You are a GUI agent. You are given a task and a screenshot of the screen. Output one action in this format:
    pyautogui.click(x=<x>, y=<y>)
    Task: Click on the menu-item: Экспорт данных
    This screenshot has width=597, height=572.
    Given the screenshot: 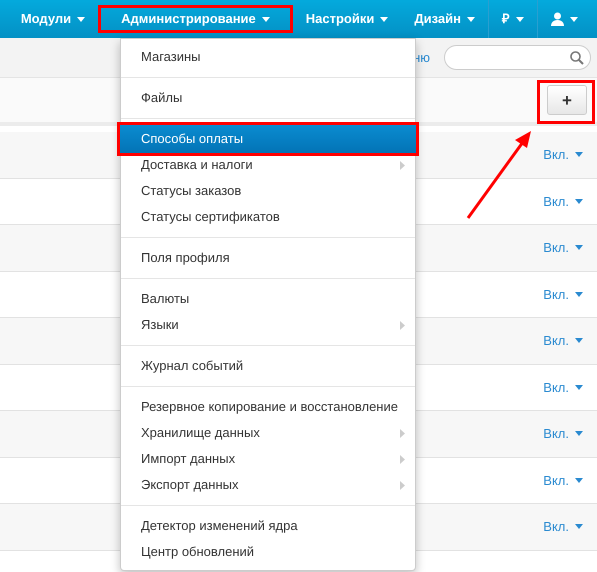 What is the action you would take?
    pyautogui.click(x=268, y=485)
    